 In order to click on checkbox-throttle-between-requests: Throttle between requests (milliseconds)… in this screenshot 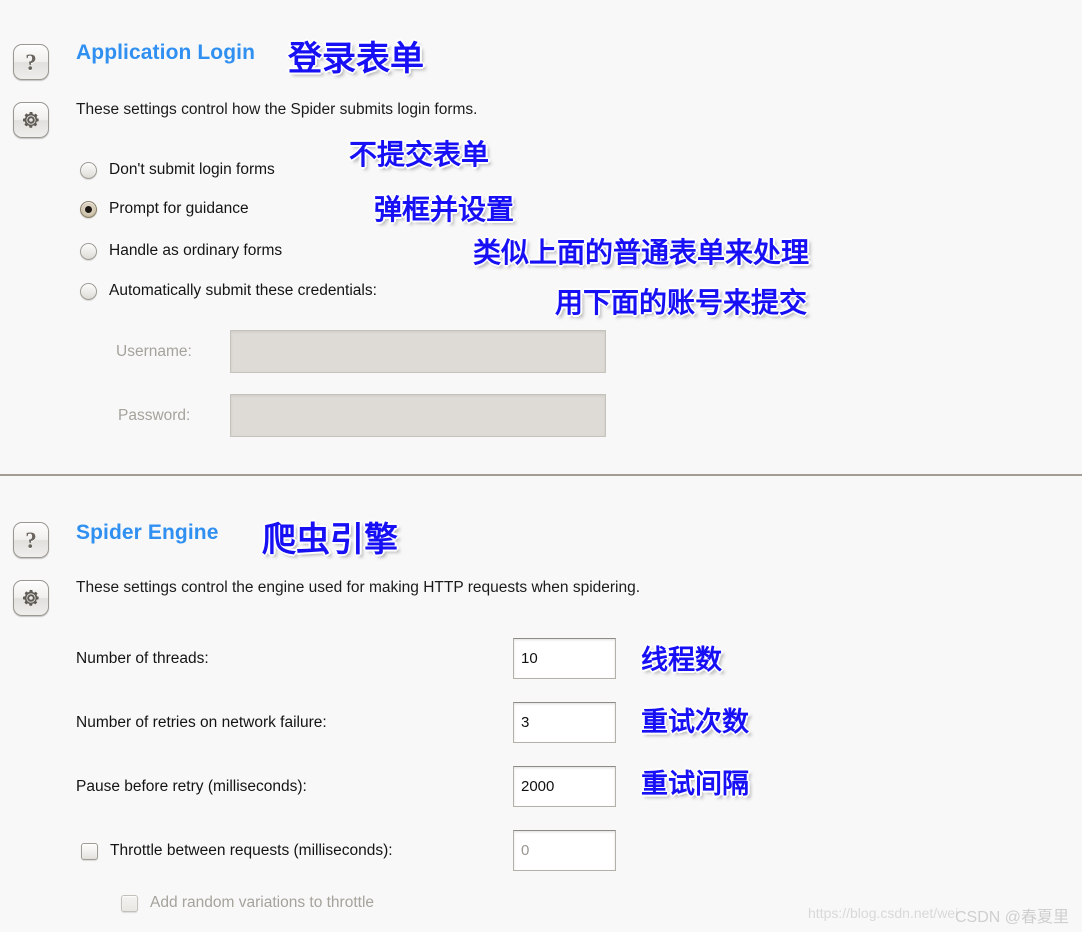, I will do `click(237, 851)`.